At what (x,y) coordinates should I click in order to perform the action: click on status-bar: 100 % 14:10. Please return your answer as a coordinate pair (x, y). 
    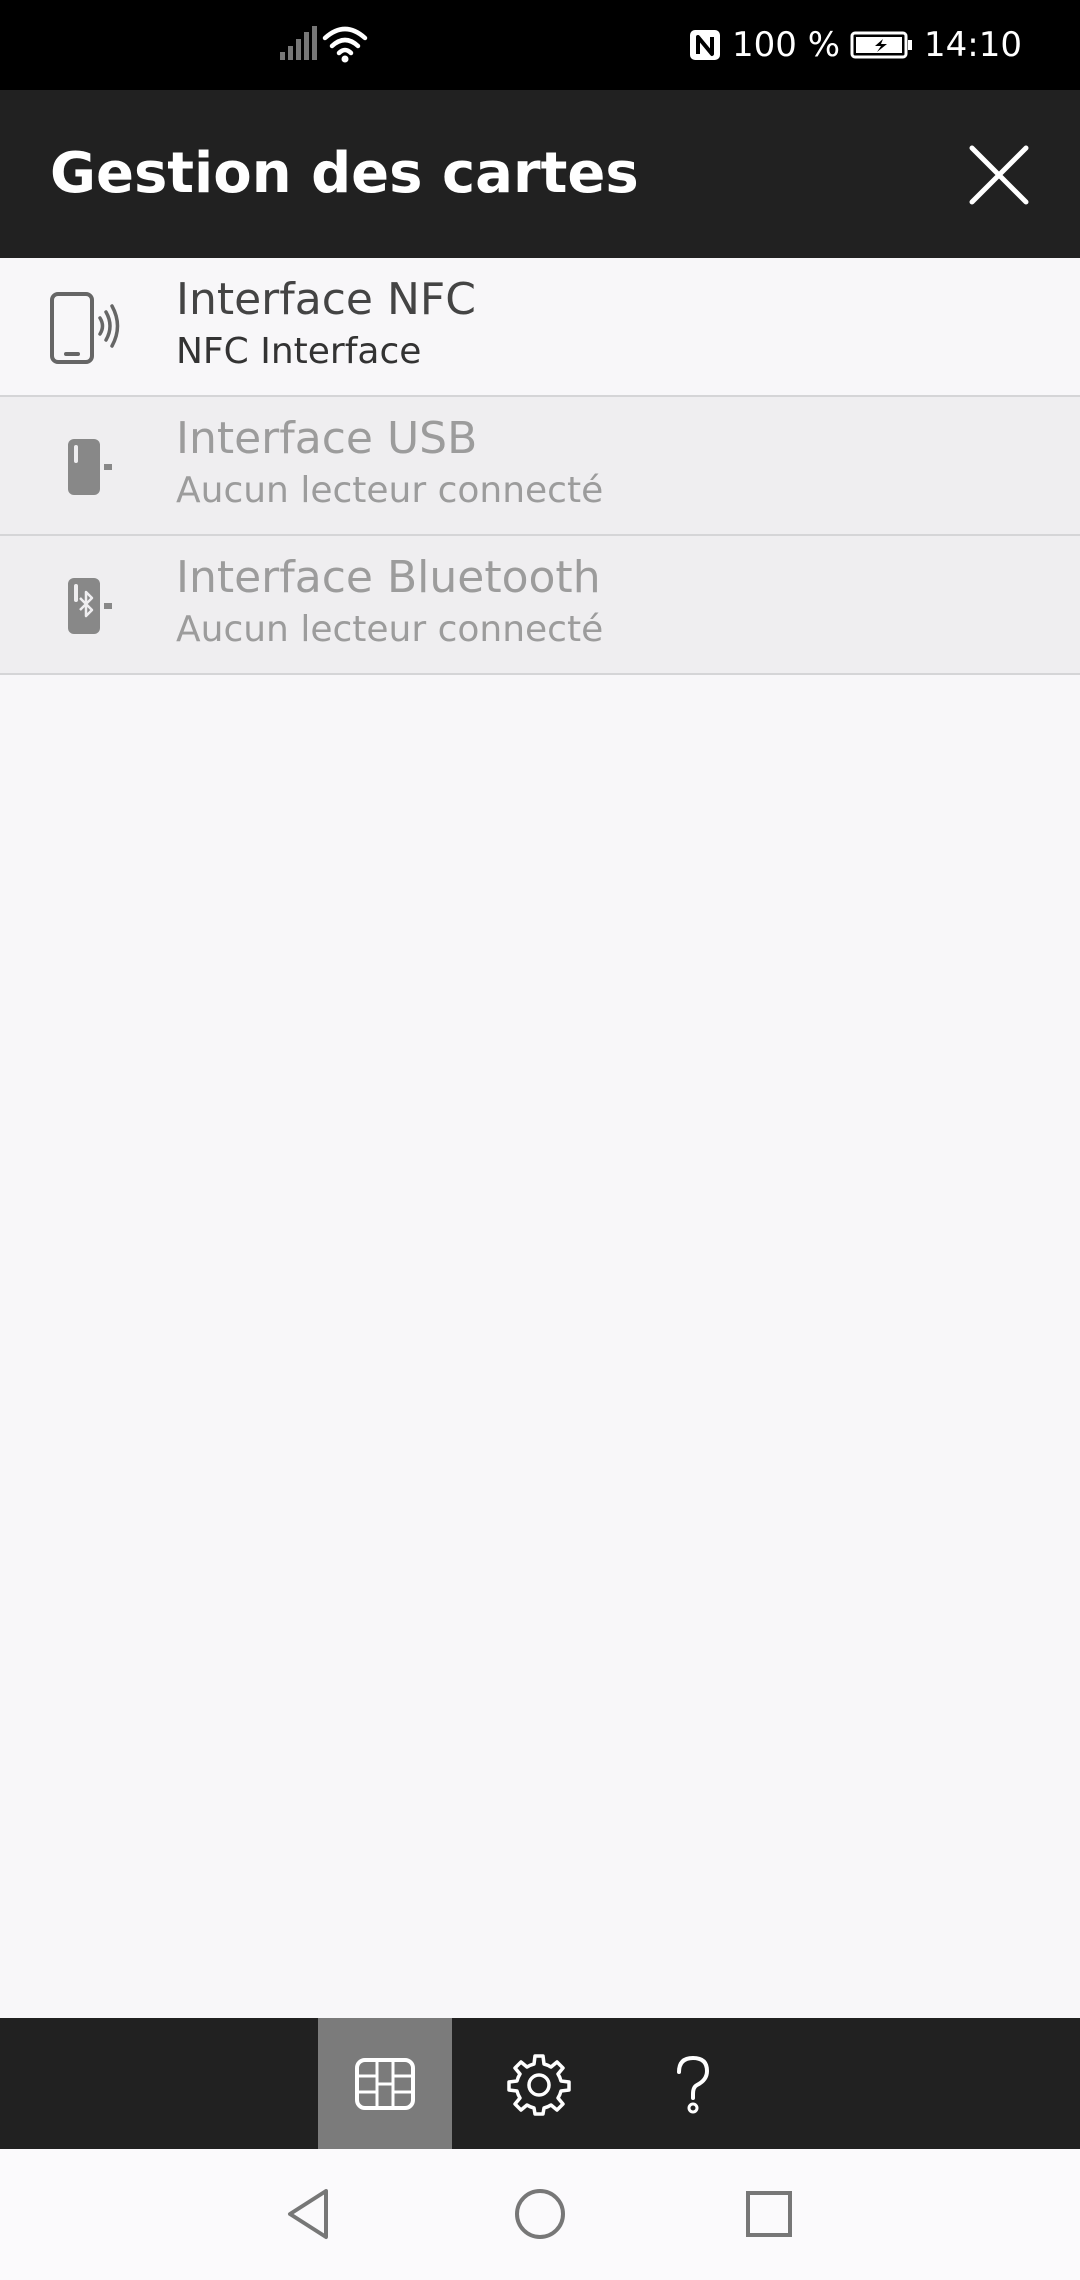
    Looking at the image, I should click on (540, 45).